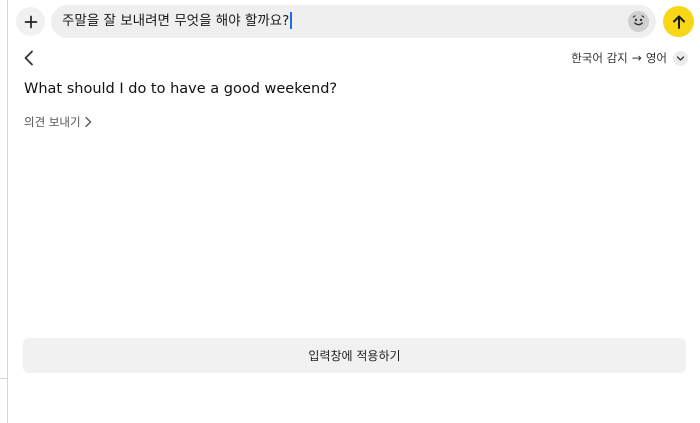 Image resolution: width=700 pixels, height=423 pixels. Describe the element at coordinates (181, 89) in the screenshot. I see `translation-result: What should I do to have a good weekend?` at that location.